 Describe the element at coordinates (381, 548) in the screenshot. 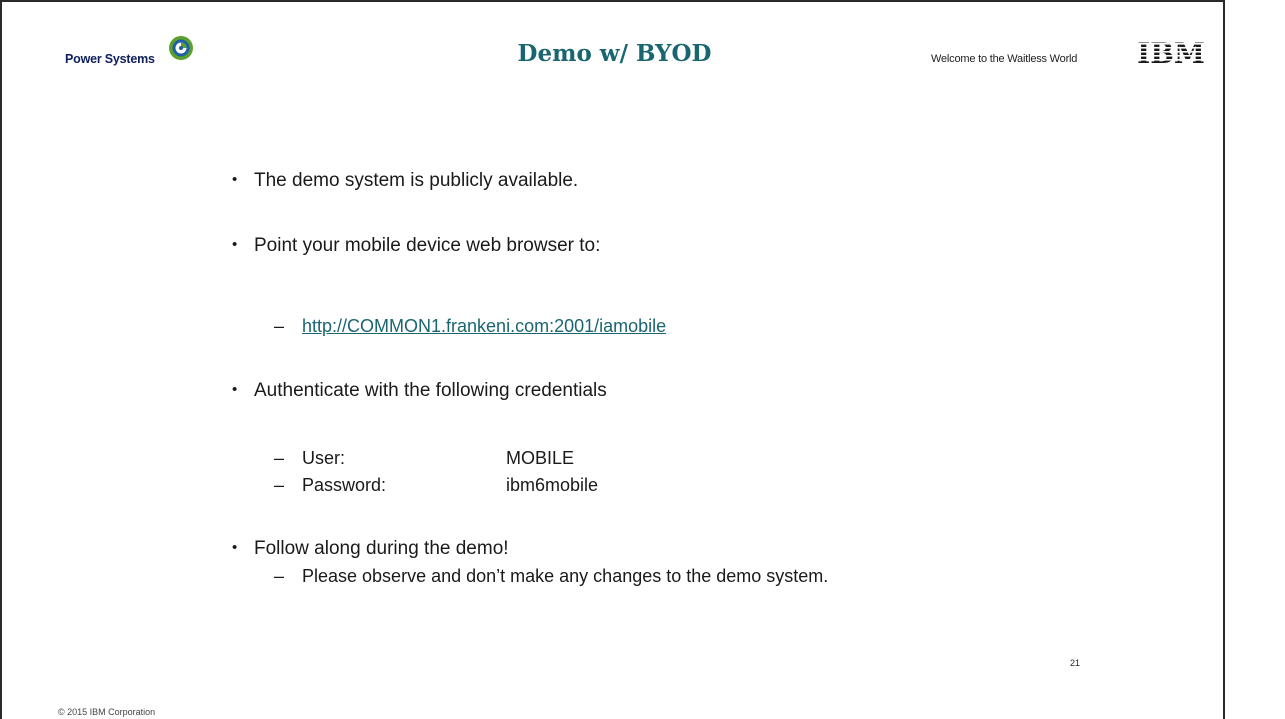

I see `bullet-text: Follow along during the demo!` at that location.